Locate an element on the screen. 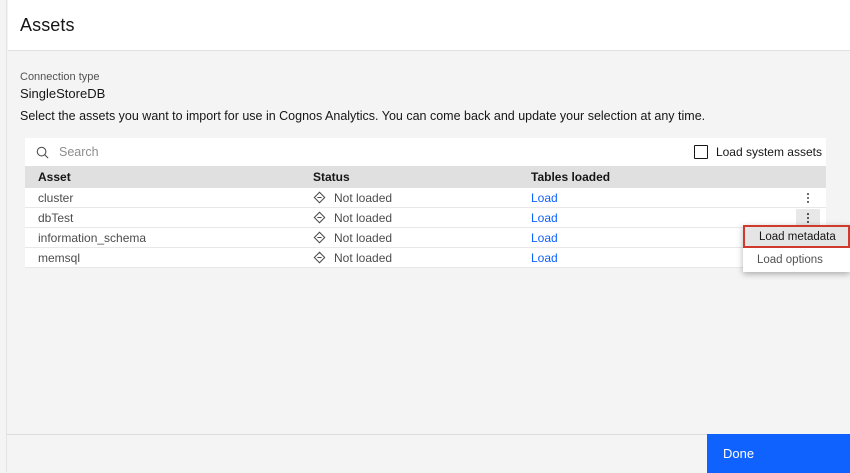  table-row: information_schema Not loaded Load is located at coordinates (425, 238).